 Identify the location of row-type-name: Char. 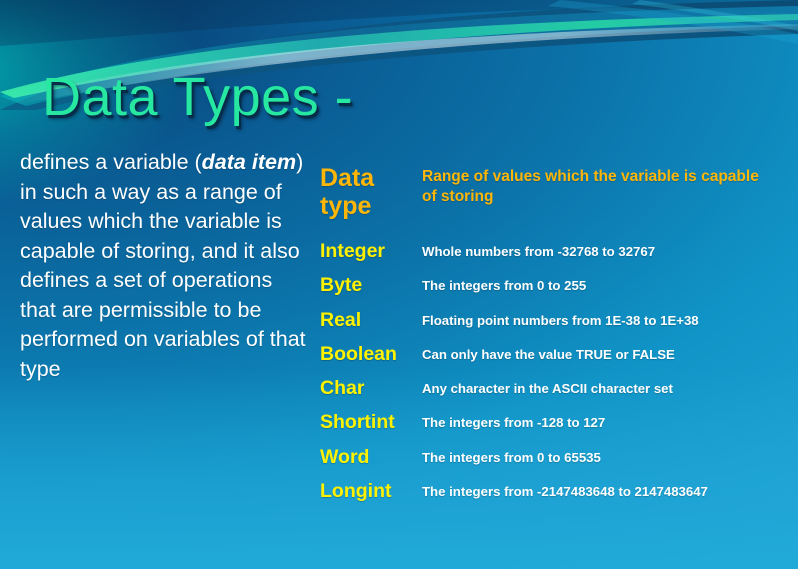
(342, 388).